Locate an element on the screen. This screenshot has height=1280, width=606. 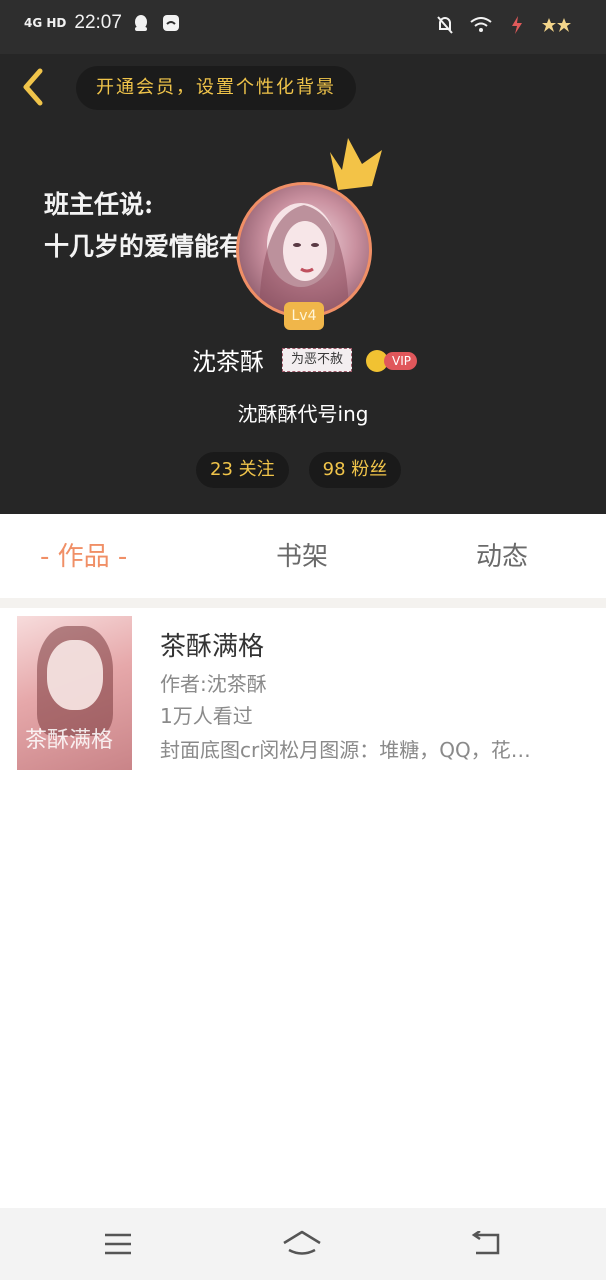
status-bar: 4G HD 22:07 is located at coordinates (303, 27).